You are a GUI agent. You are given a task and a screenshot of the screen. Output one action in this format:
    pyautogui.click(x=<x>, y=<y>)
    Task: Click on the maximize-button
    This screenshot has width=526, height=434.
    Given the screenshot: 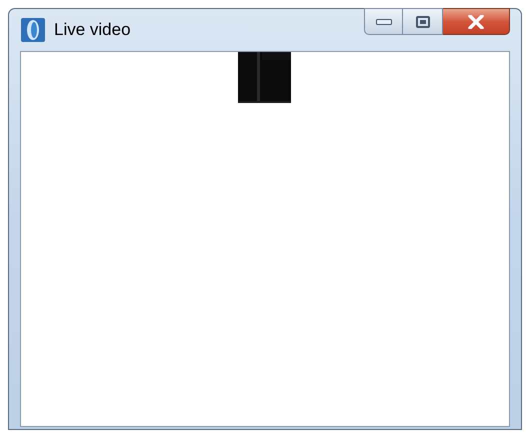 What is the action you would take?
    pyautogui.click(x=423, y=21)
    